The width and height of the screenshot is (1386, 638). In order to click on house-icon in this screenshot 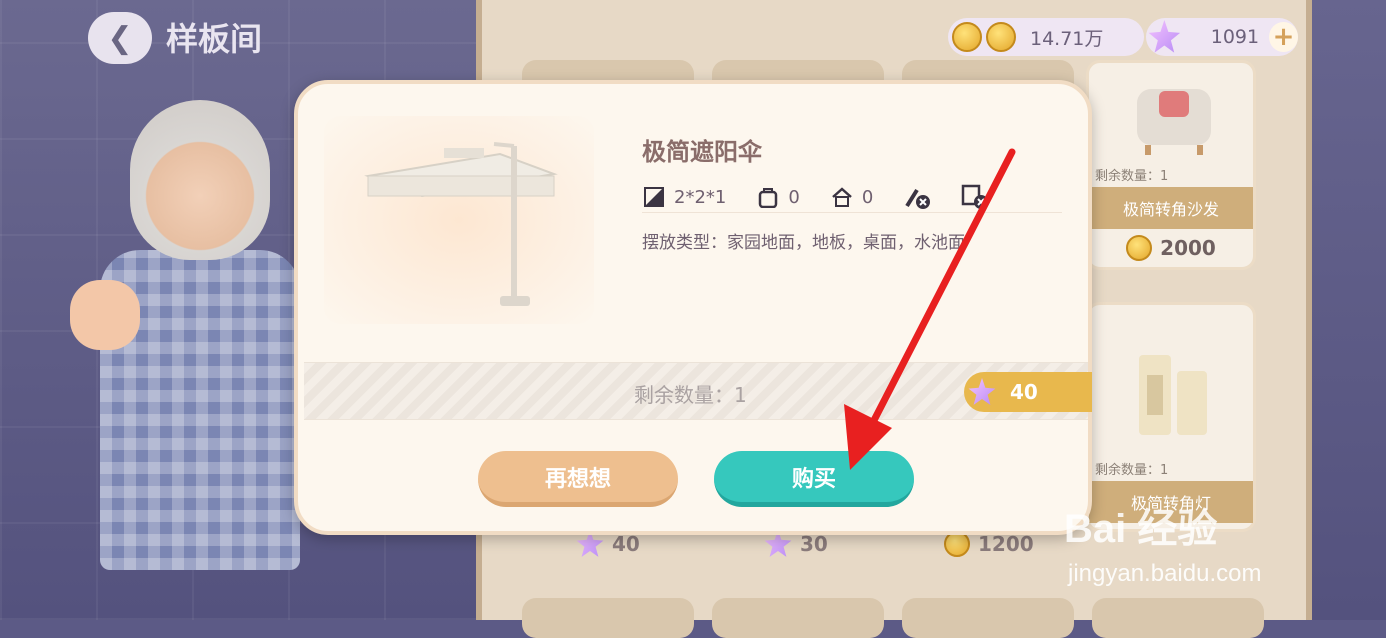, I will do `click(842, 197)`.